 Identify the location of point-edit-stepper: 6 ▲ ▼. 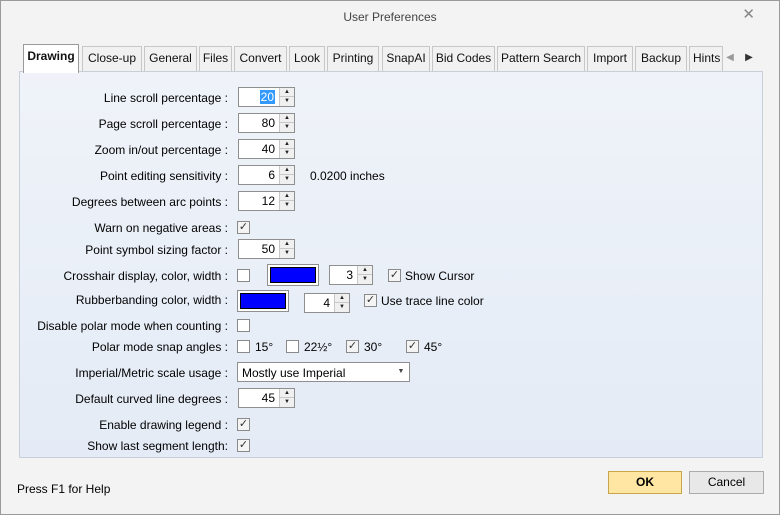
(266, 175).